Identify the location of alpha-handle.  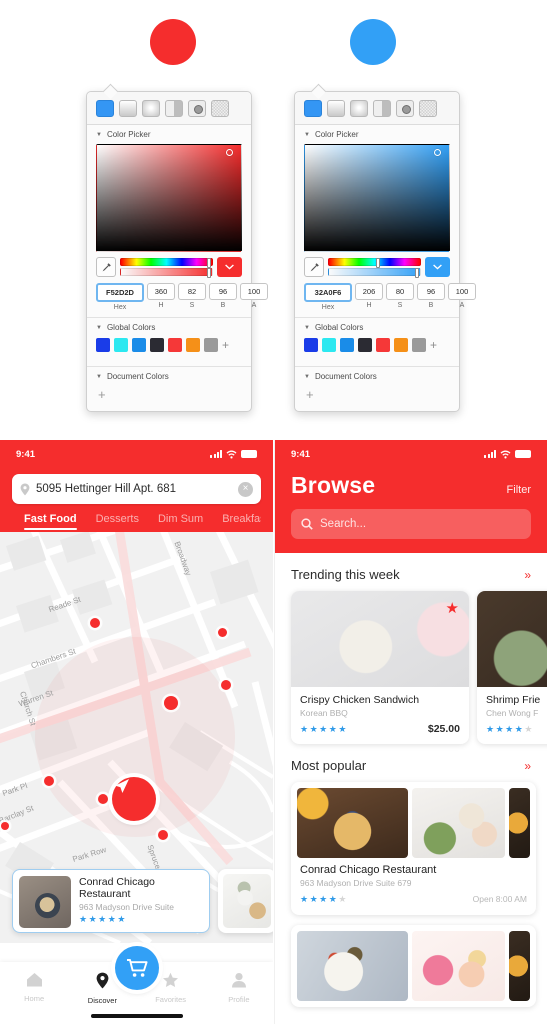
(209, 273).